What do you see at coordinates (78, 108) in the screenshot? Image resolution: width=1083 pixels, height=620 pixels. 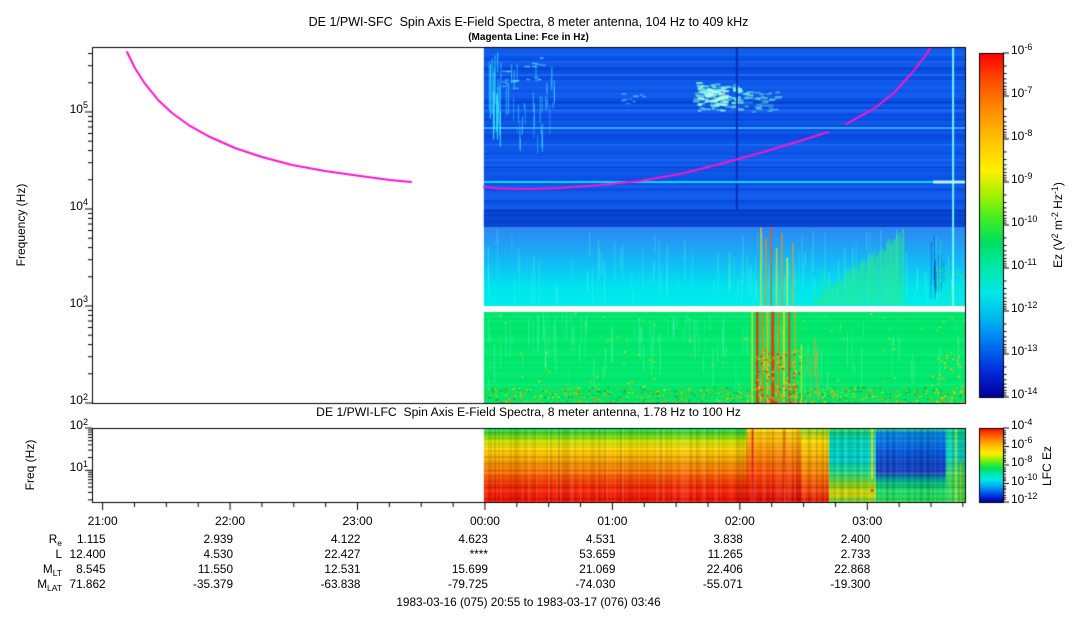 I see `sfc-y-tick-label: 105` at bounding box center [78, 108].